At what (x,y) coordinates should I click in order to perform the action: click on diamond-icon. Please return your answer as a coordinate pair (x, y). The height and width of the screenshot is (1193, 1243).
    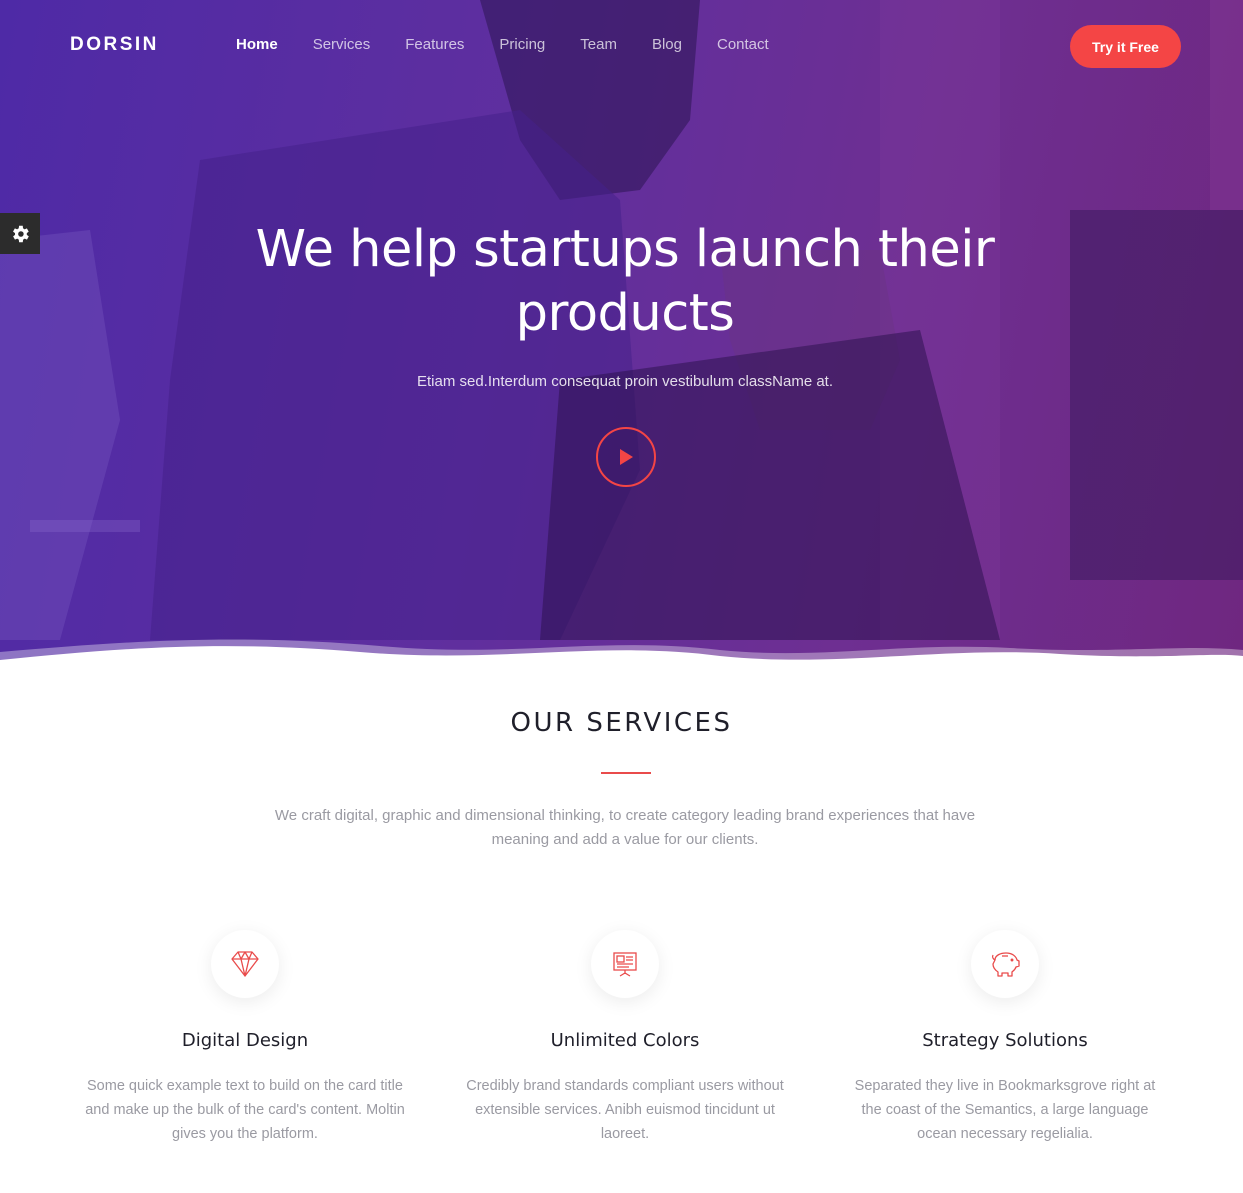
    Looking at the image, I should click on (245, 964).